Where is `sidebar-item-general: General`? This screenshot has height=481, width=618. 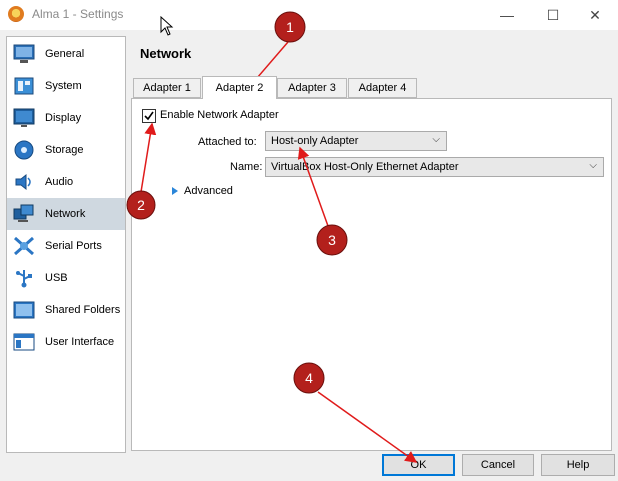
sidebar-item-general: General is located at coordinates (66, 54).